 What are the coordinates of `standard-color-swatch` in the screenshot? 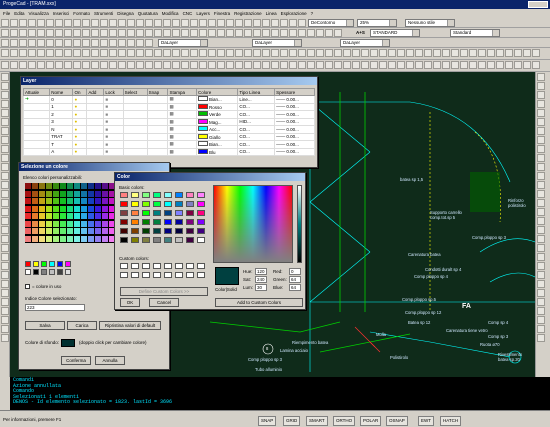 It's located at (52, 264).